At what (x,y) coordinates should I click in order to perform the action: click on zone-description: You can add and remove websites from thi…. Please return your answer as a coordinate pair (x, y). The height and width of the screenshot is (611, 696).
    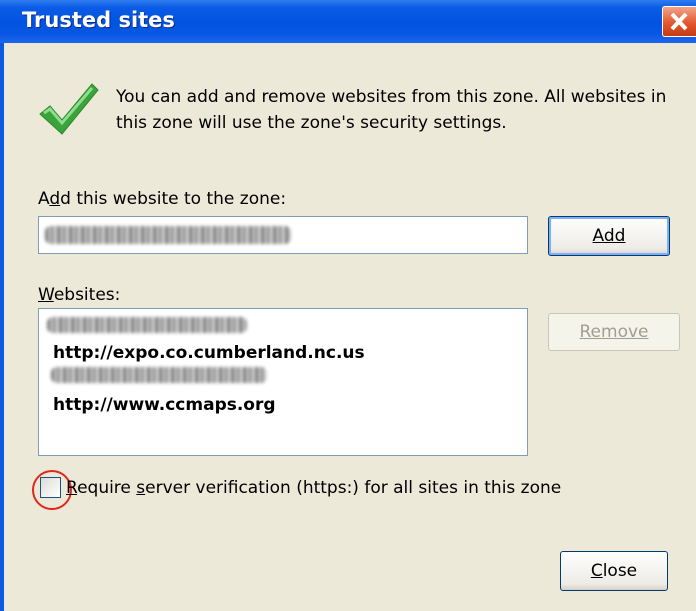
    Looking at the image, I should click on (403, 110).